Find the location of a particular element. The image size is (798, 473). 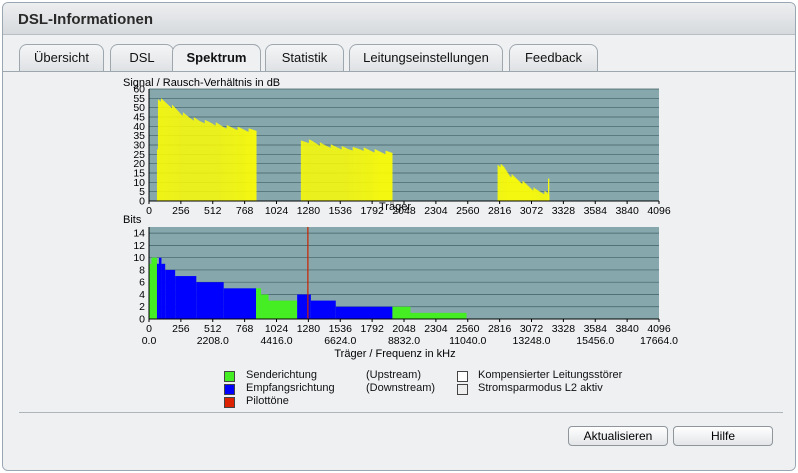

snr-x-tick-label: 768 is located at coordinates (245, 211).